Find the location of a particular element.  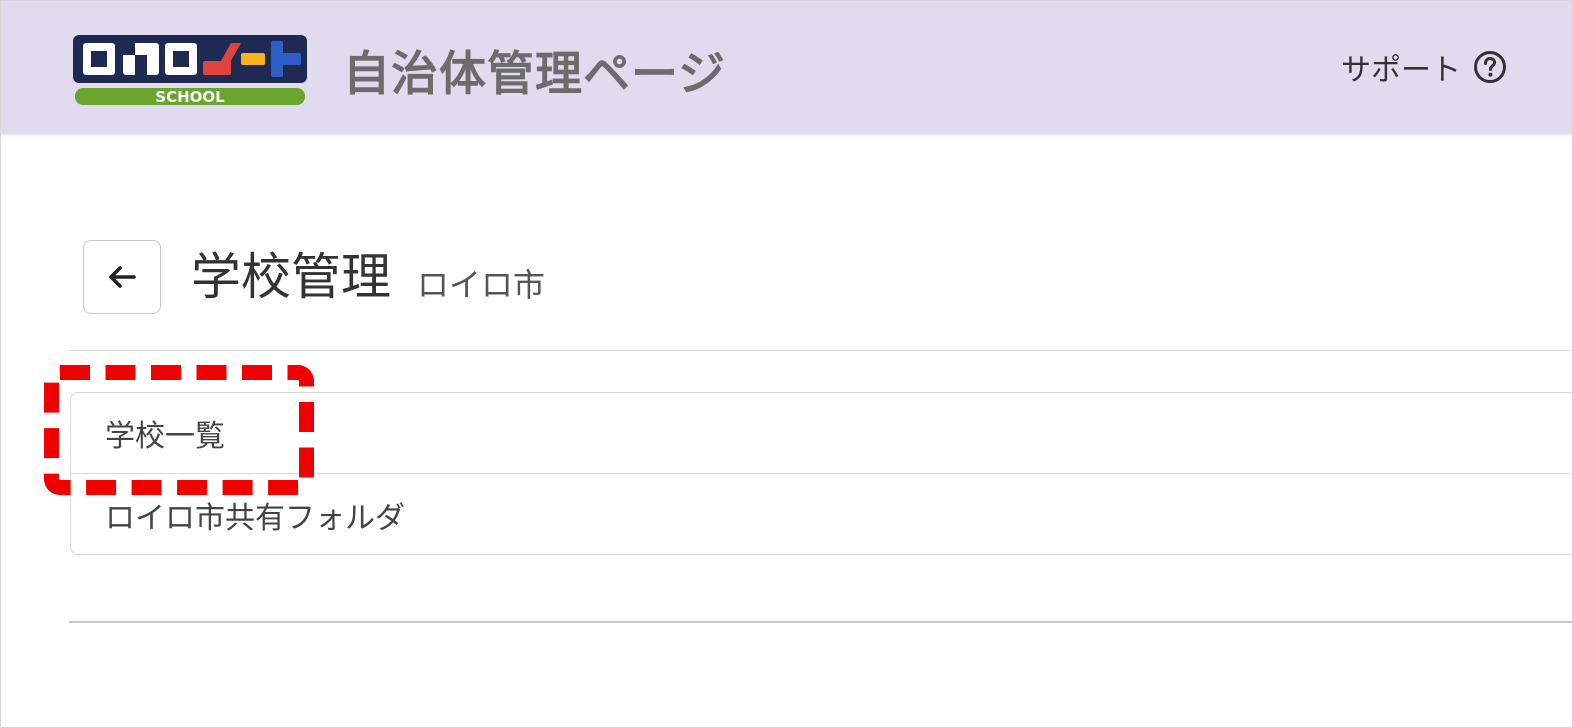

page-subtitle: ロイロ市 is located at coordinates (481, 285).